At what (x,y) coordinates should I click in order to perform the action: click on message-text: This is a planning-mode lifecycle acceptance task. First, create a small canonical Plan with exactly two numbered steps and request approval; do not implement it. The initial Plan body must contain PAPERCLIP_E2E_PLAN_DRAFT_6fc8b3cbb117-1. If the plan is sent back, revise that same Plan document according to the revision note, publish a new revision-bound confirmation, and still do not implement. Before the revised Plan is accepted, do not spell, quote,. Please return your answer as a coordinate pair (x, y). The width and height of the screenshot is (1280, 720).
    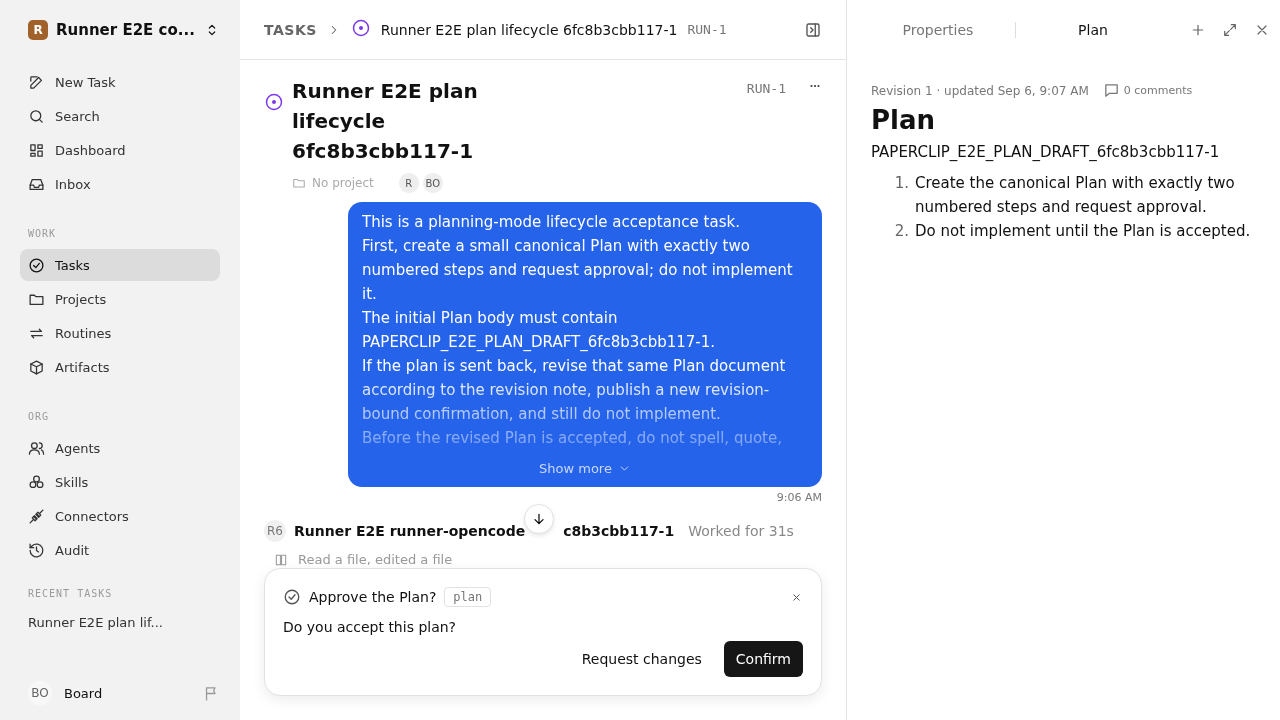
    Looking at the image, I should click on (578, 330).